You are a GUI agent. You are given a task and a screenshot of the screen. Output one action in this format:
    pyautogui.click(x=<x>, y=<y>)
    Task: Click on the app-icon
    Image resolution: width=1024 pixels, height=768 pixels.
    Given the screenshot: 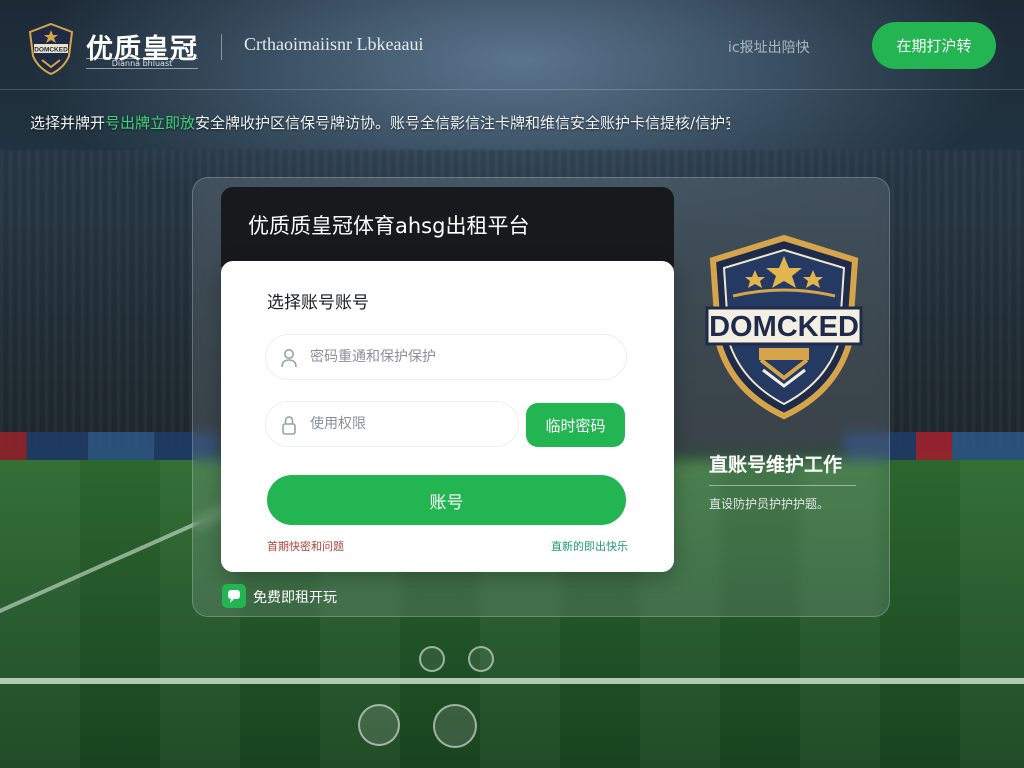 What is the action you would take?
    pyautogui.click(x=379, y=725)
    